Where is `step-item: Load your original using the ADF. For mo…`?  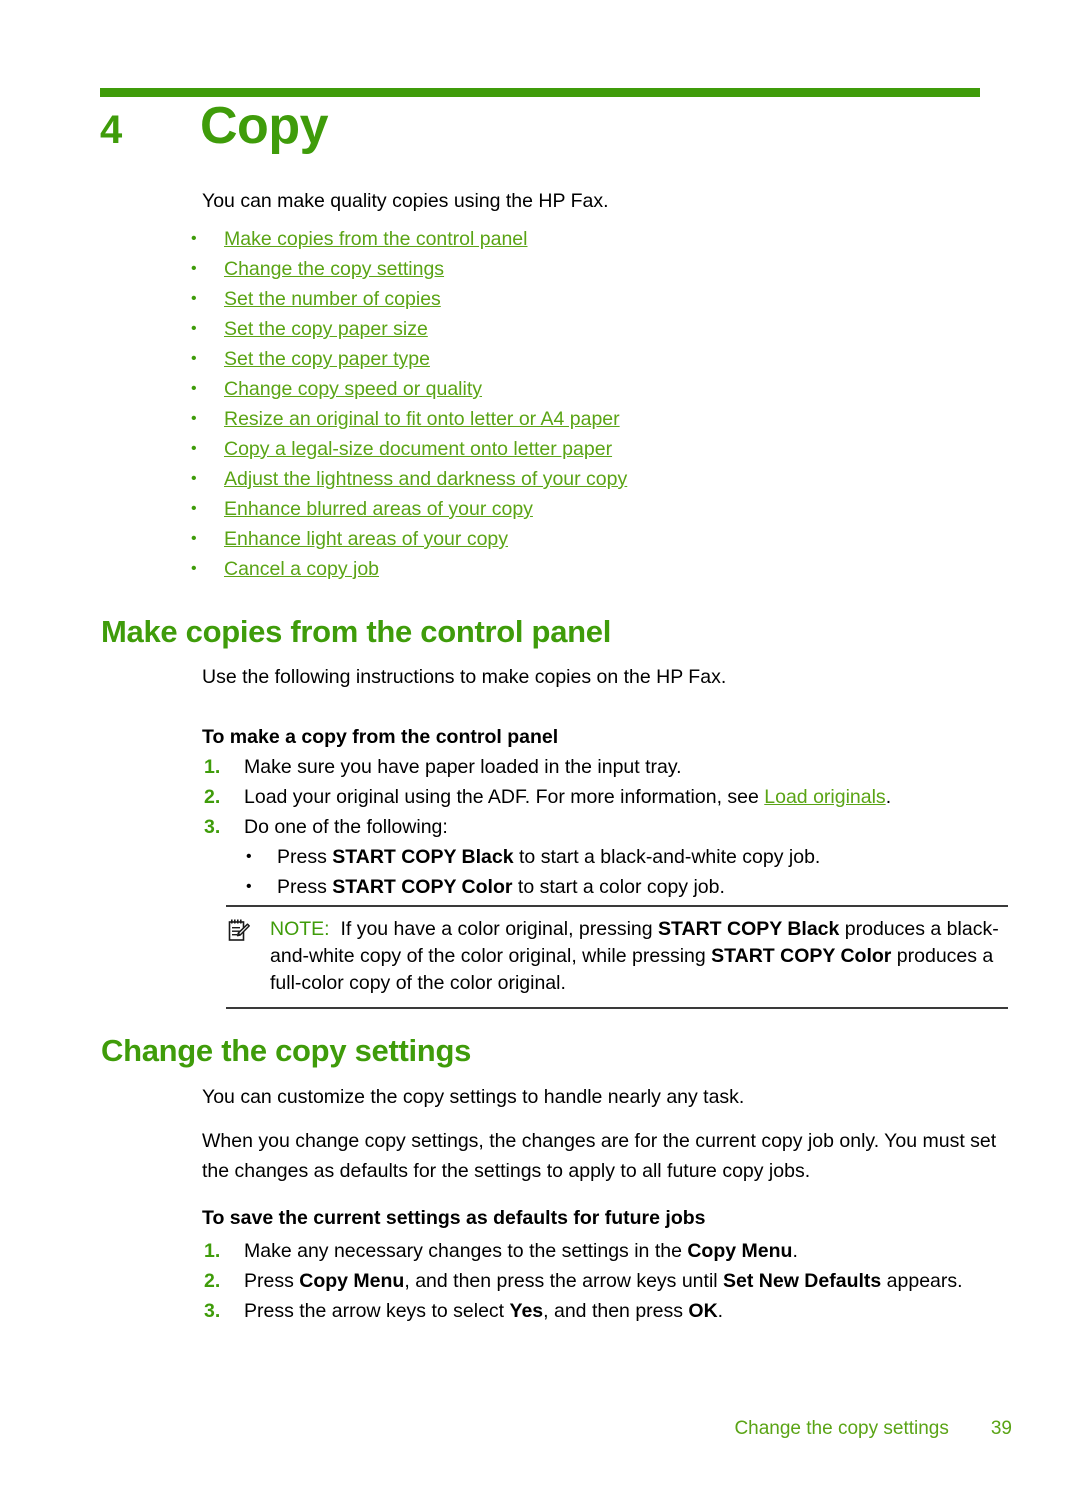 step-item: Load your original using the ADF. For mo… is located at coordinates (607, 797).